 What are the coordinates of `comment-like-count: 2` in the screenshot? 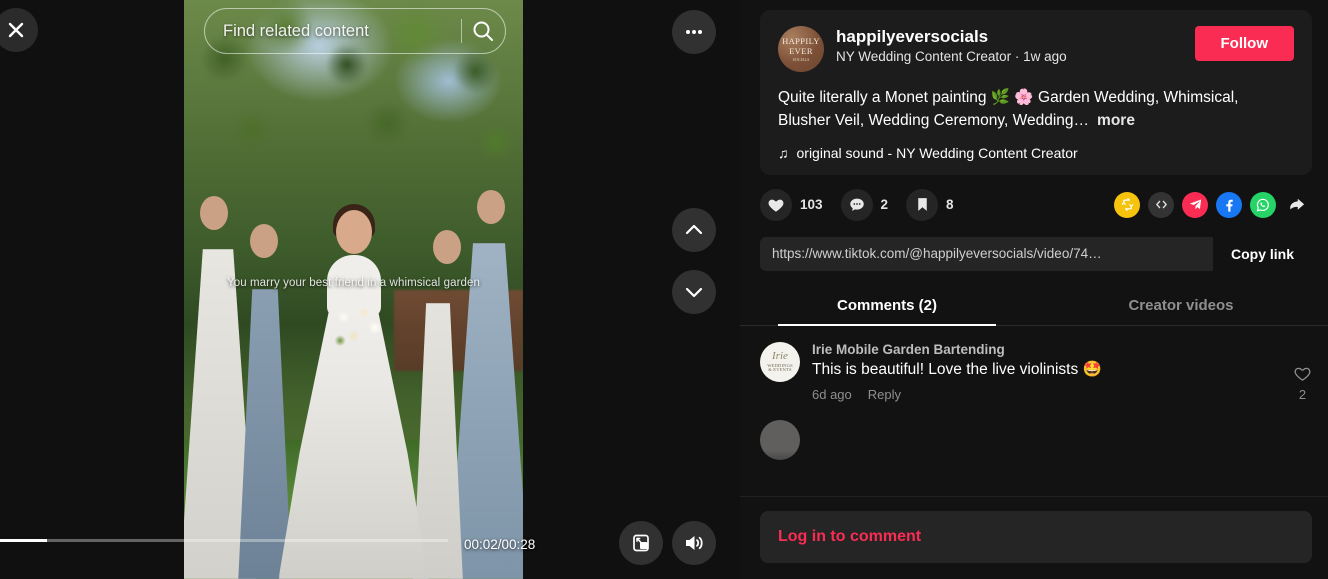 It's located at (1302, 394).